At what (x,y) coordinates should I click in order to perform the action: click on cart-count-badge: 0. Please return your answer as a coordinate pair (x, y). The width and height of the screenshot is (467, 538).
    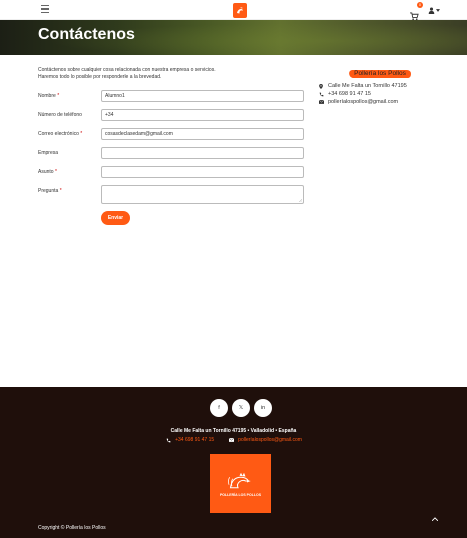
    Looking at the image, I should click on (420, 5).